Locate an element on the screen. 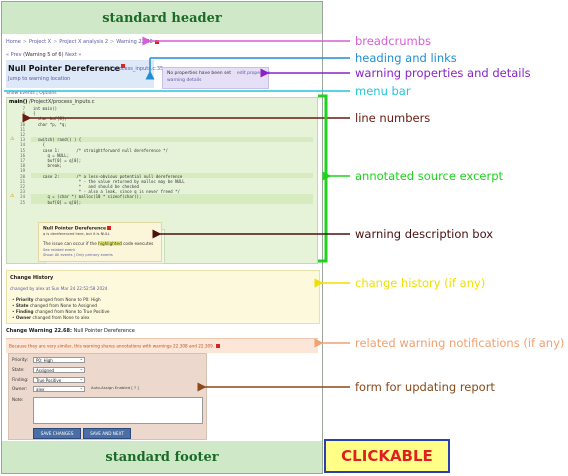 The image size is (568, 476). source-bracket is located at coordinates (323, 178).